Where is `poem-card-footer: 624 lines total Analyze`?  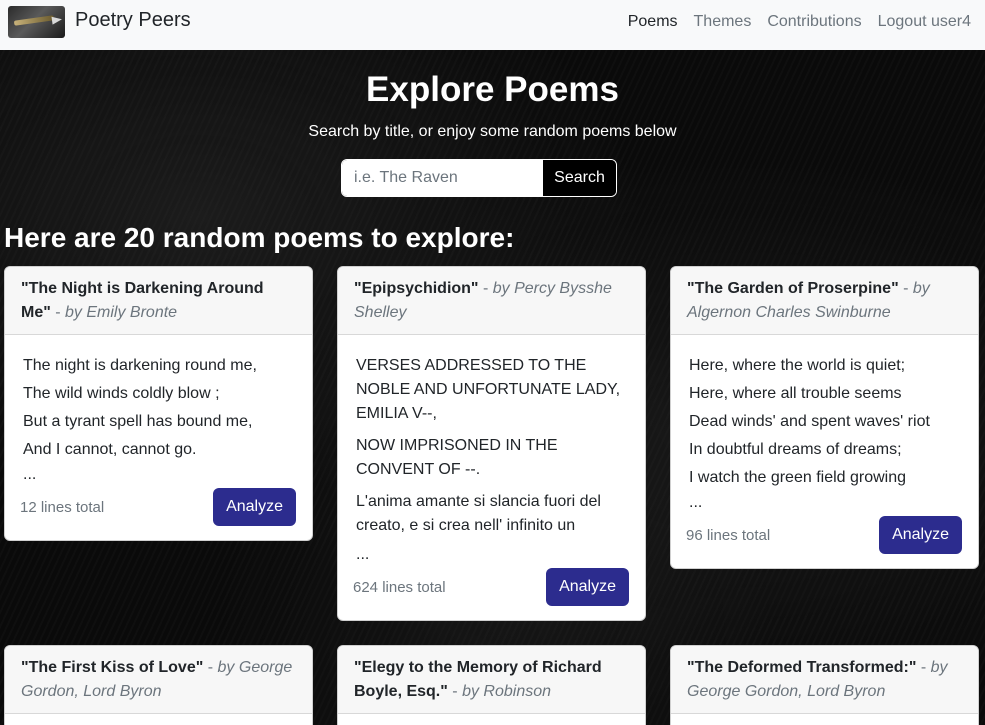
poem-card-footer: 624 lines total Analyze is located at coordinates (491, 587).